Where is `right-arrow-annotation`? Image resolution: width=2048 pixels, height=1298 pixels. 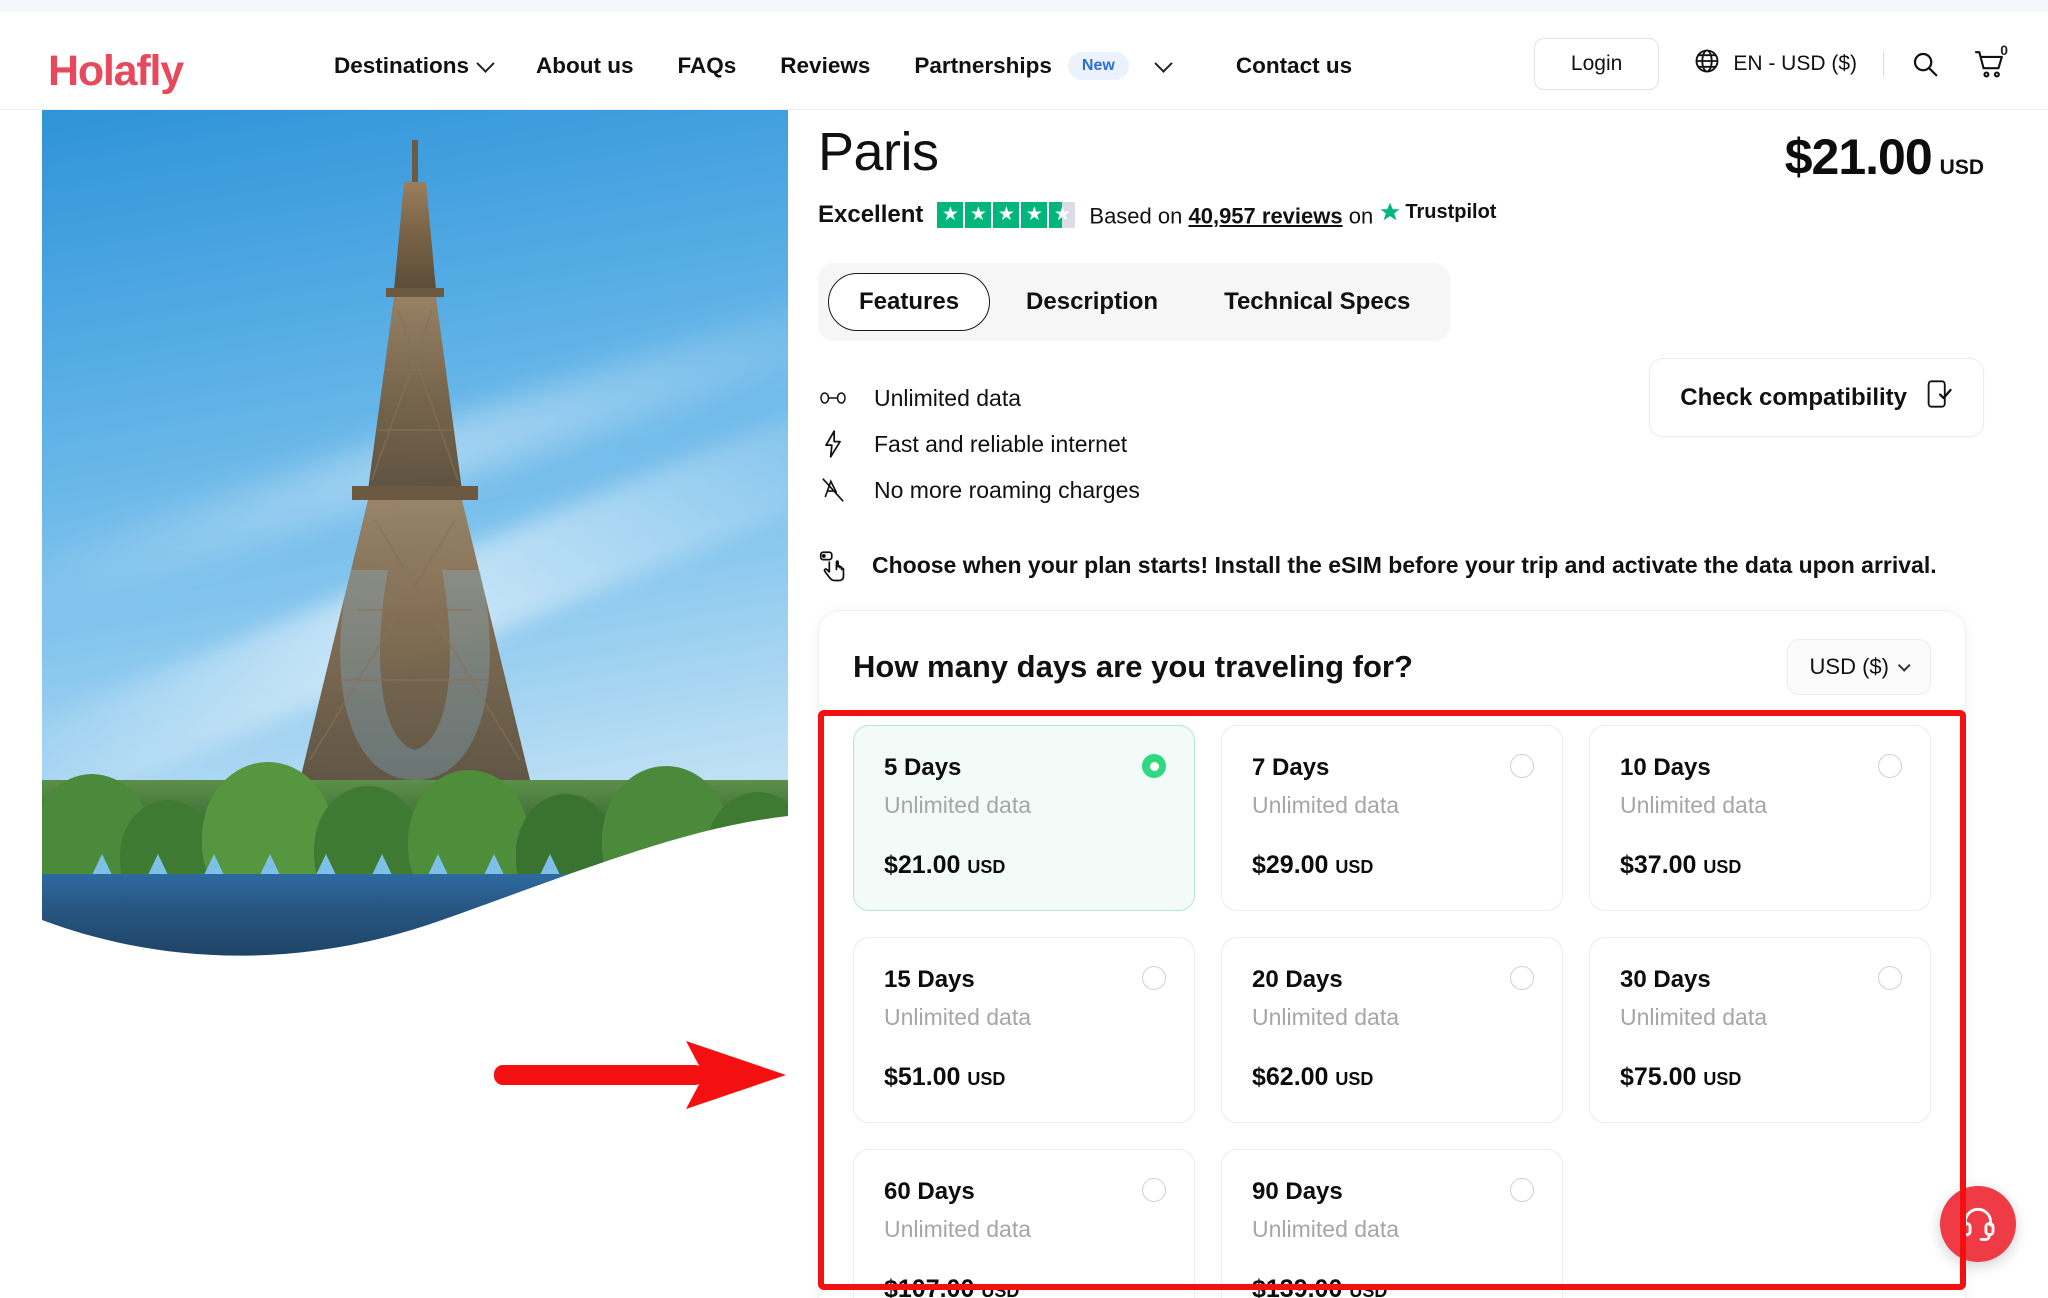 right-arrow-annotation is located at coordinates (640, 1075).